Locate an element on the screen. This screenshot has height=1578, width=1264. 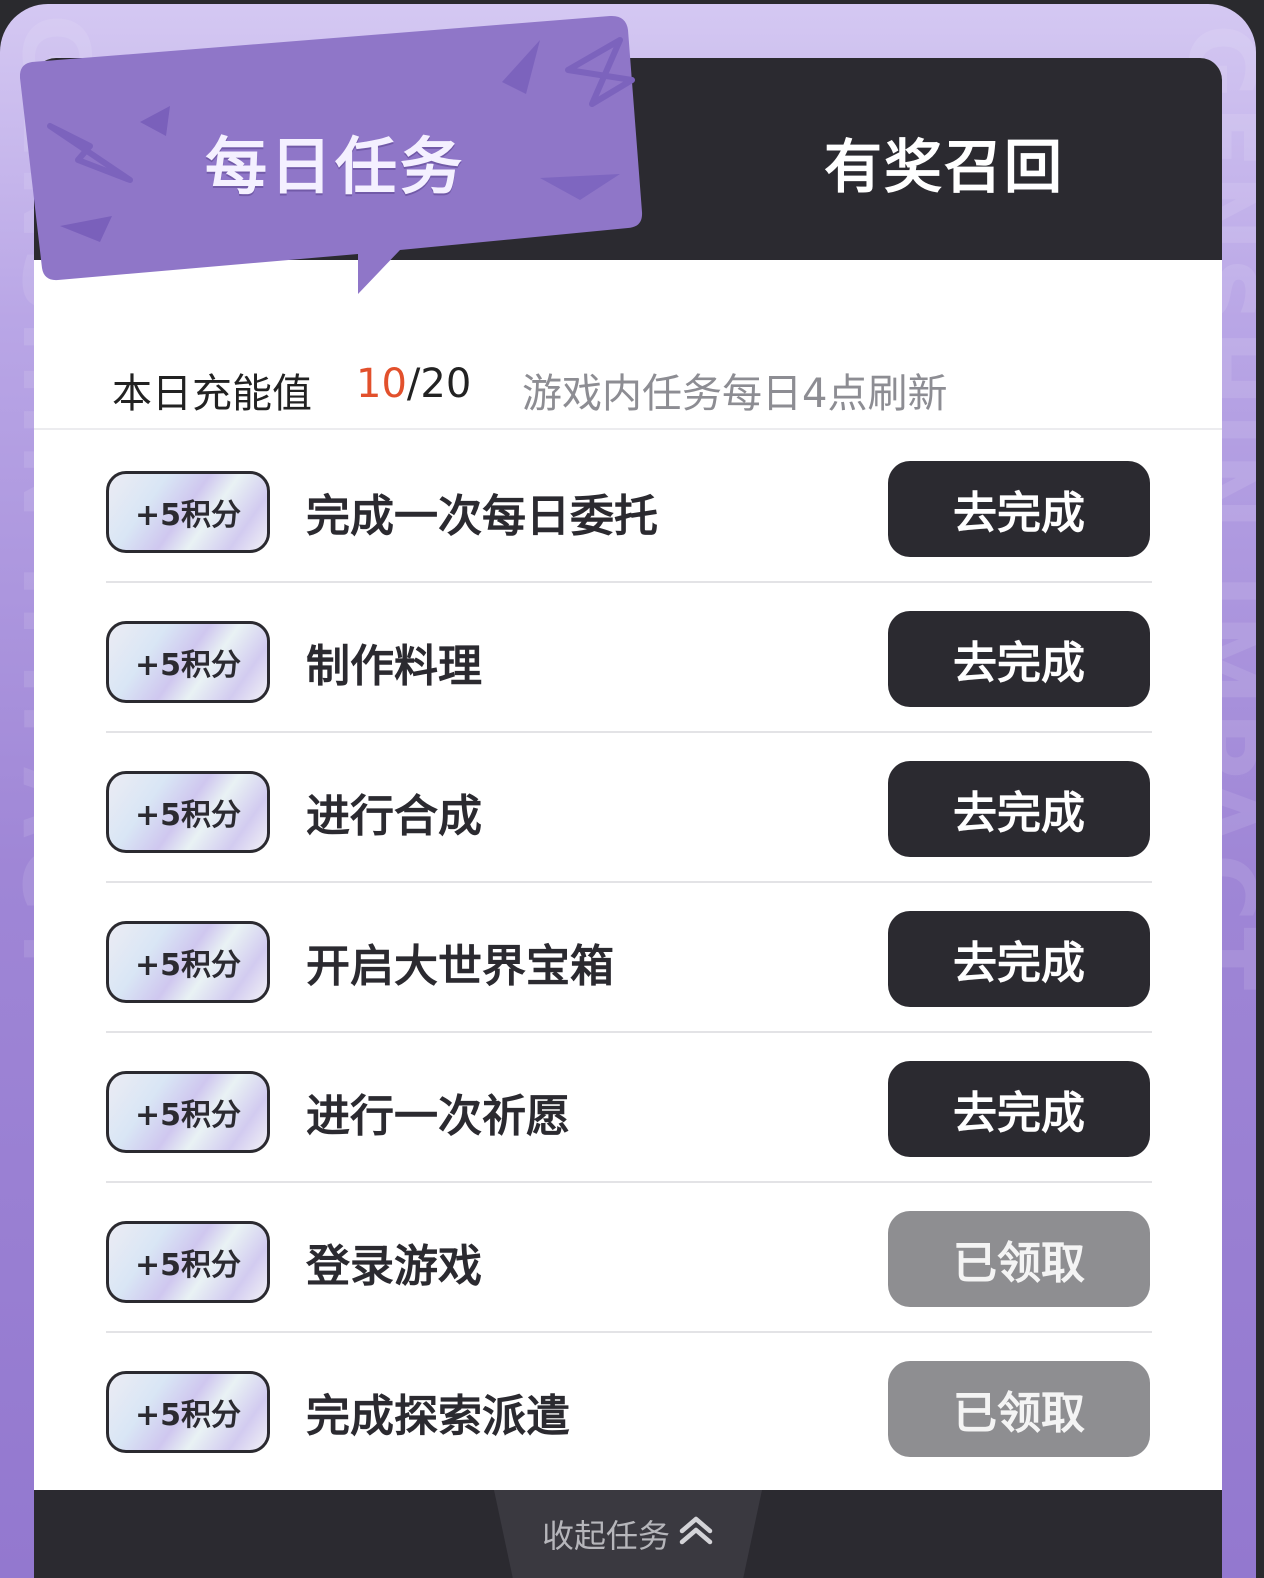
task-name: 完成探索派遣 is located at coordinates (438, 1416).